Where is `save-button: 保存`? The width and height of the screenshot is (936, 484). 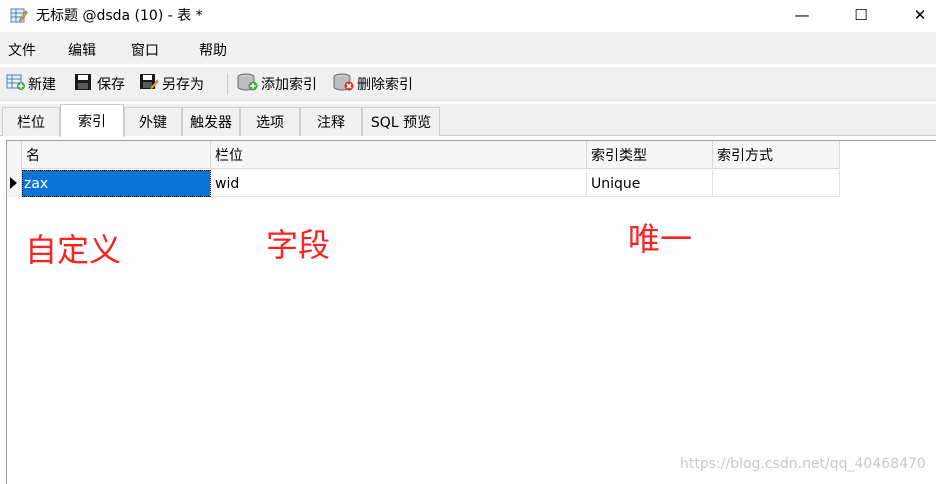 save-button: 保存 is located at coordinates (99, 84).